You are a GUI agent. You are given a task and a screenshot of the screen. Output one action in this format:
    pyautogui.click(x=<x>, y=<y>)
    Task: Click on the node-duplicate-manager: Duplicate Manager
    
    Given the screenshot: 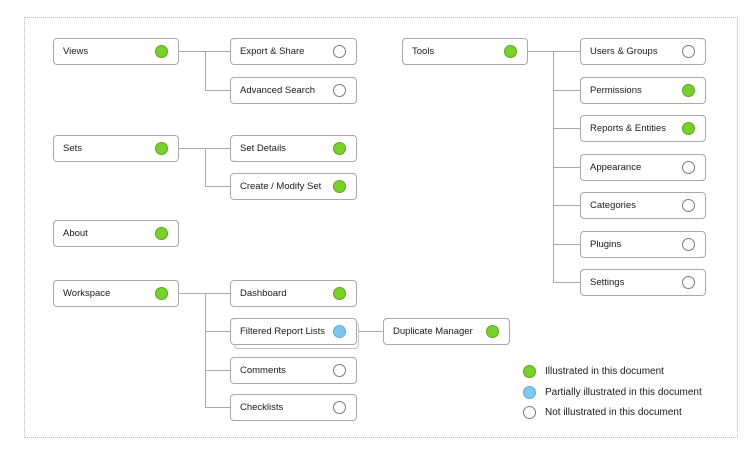 What is the action you would take?
    pyautogui.click(x=446, y=331)
    